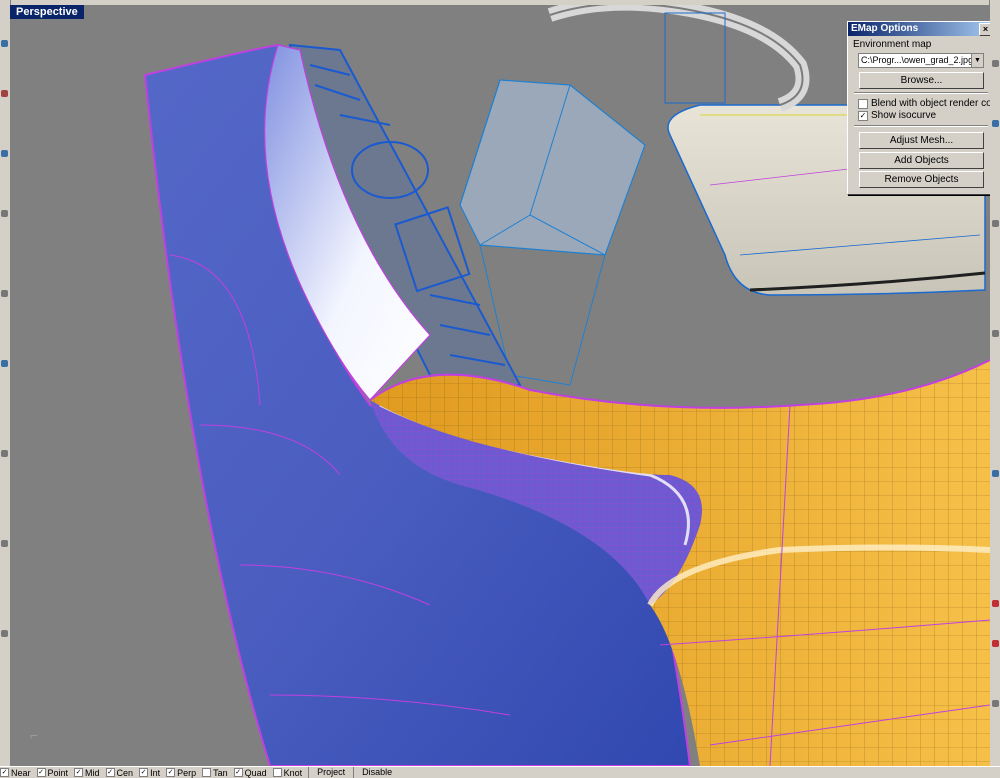 This screenshot has width=1000, height=778. Describe the element at coordinates (977, 60) in the screenshot. I see `dropdown-arrow-icon: ▼` at that location.